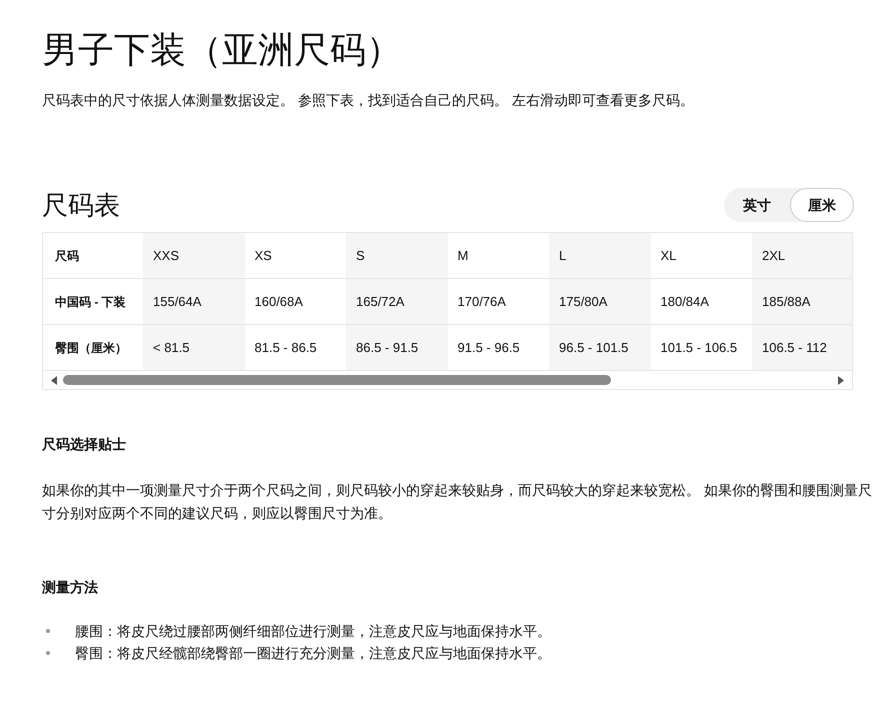  I want to click on table-cell: 155/64A, so click(193, 301).